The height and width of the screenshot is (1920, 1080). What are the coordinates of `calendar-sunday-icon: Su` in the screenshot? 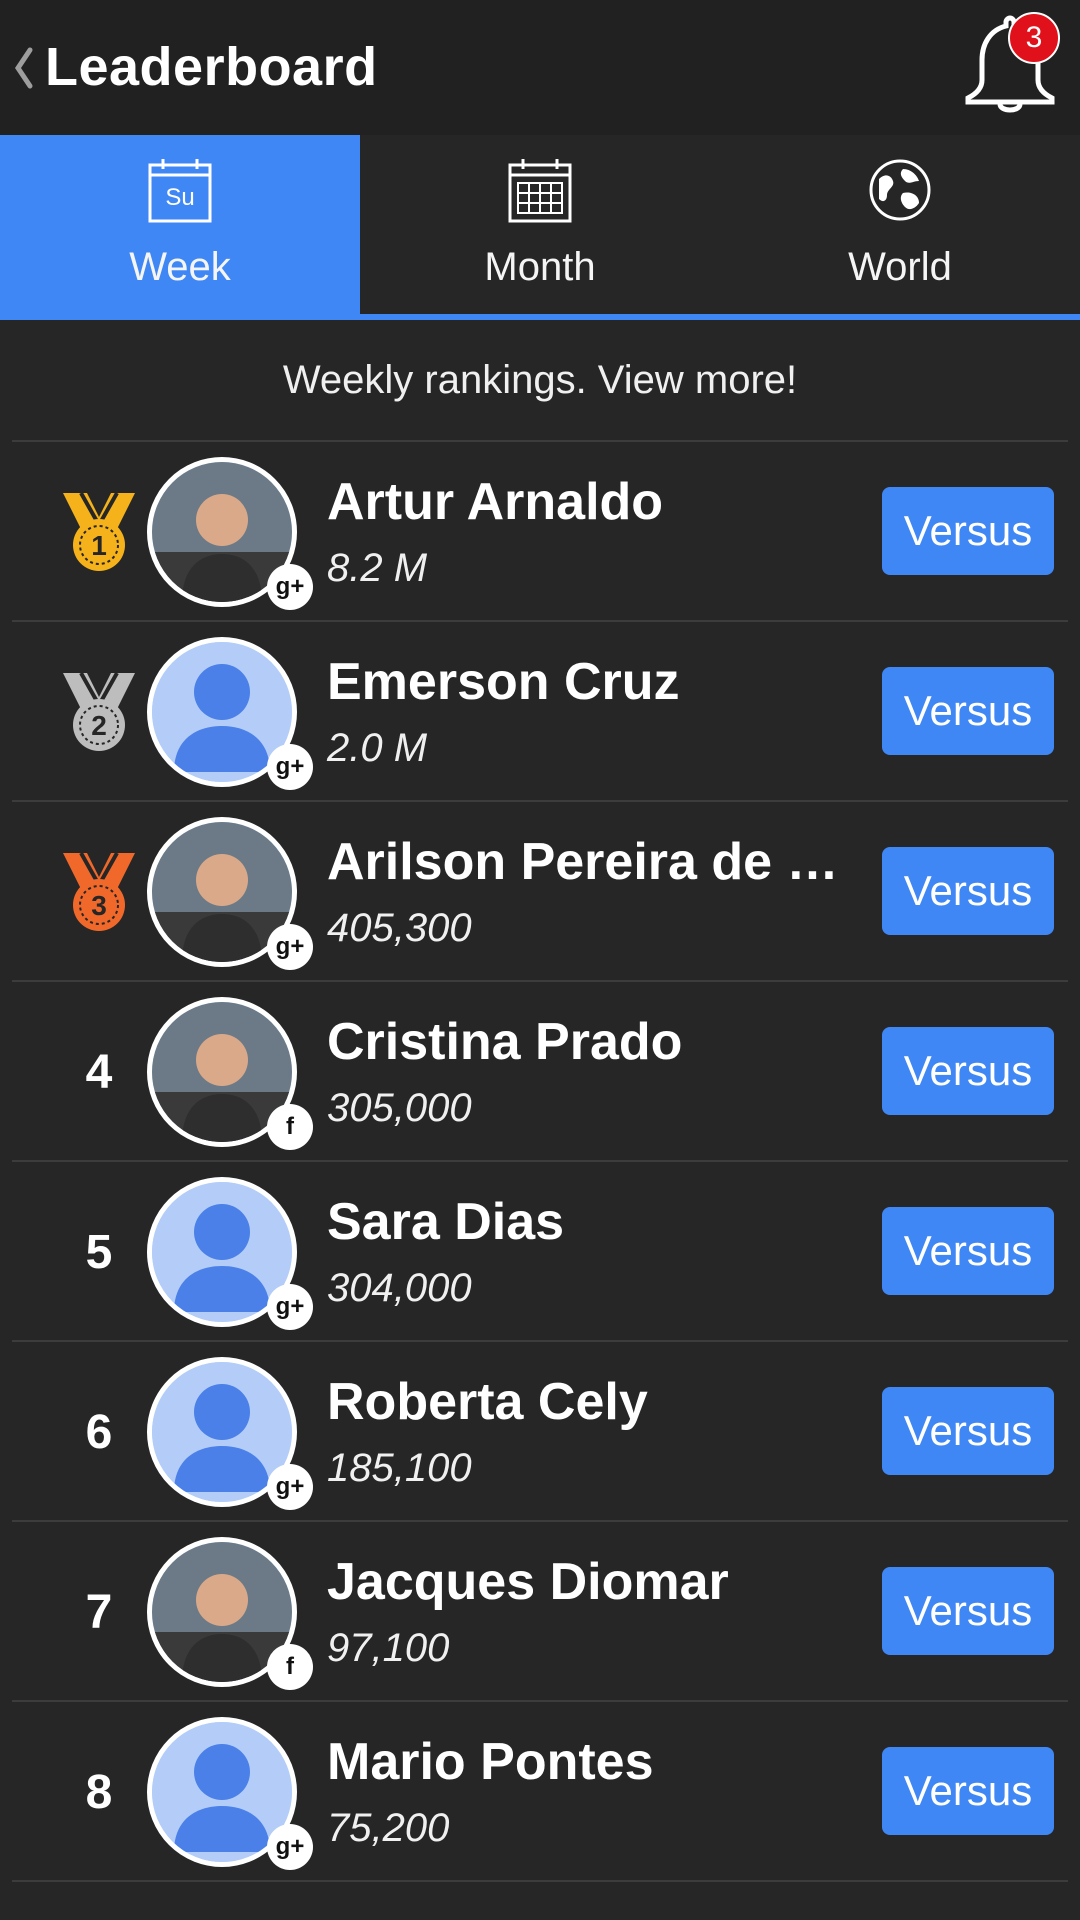 It's located at (180, 191).